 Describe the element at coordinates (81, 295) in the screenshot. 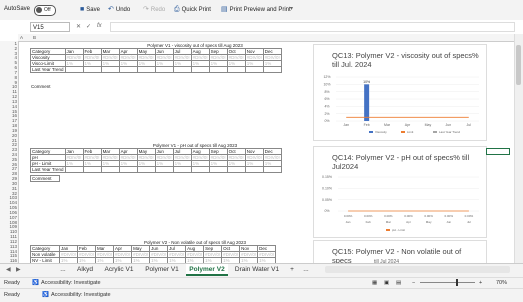

I see `outer-status-accessibility: Accessibility: Investigate` at that location.